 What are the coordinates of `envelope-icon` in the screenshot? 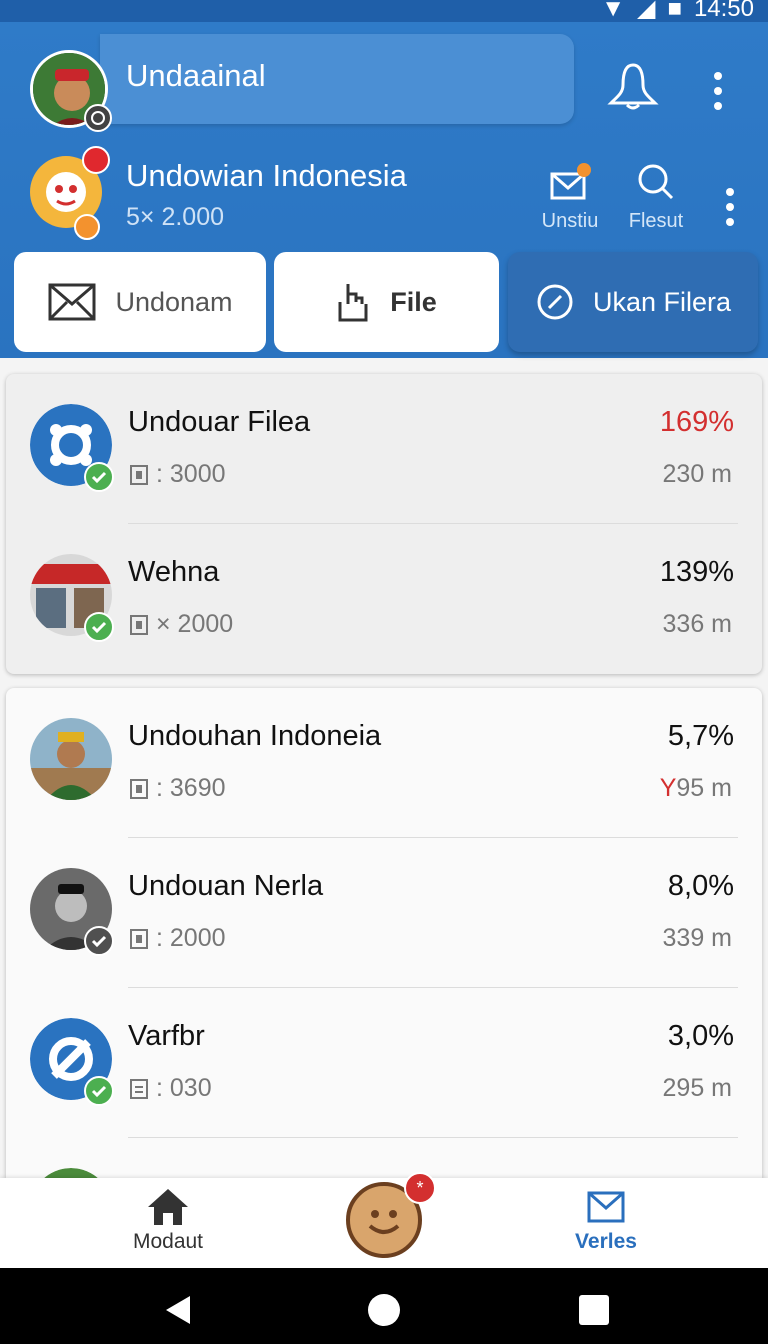 It's located at (72, 302).